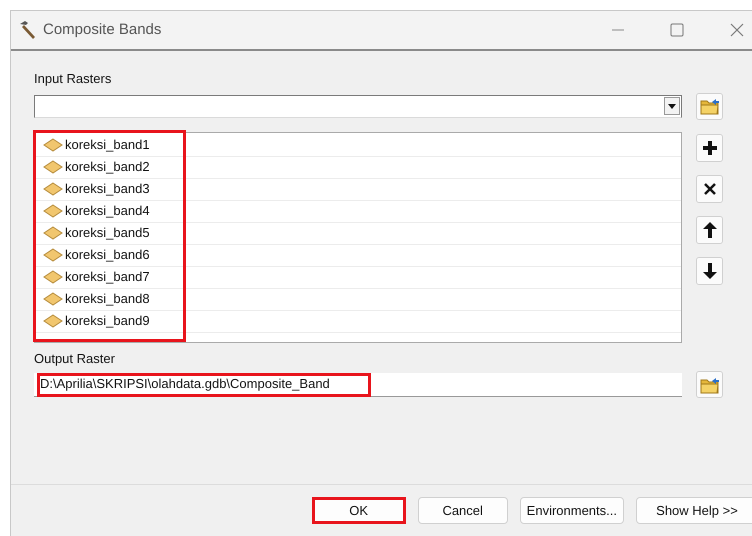 The image size is (752, 536). What do you see at coordinates (694, 510) in the screenshot?
I see `dialog-button: Show Help >>` at bounding box center [694, 510].